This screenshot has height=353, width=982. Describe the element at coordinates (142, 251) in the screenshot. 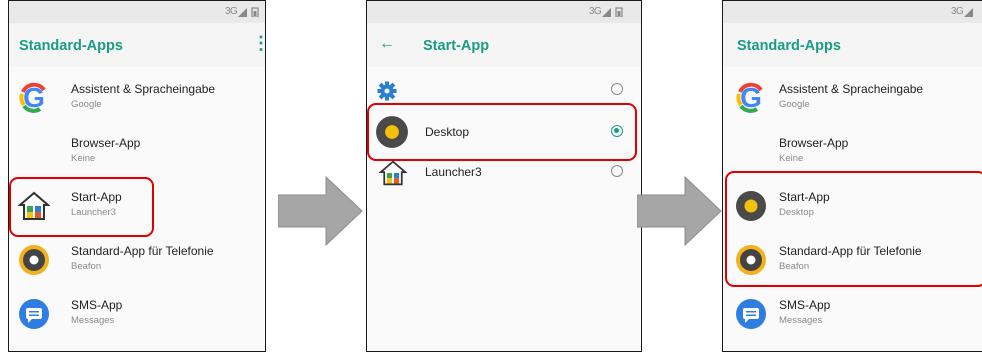

I see `item-title: Standard-App für Telefonie` at that location.